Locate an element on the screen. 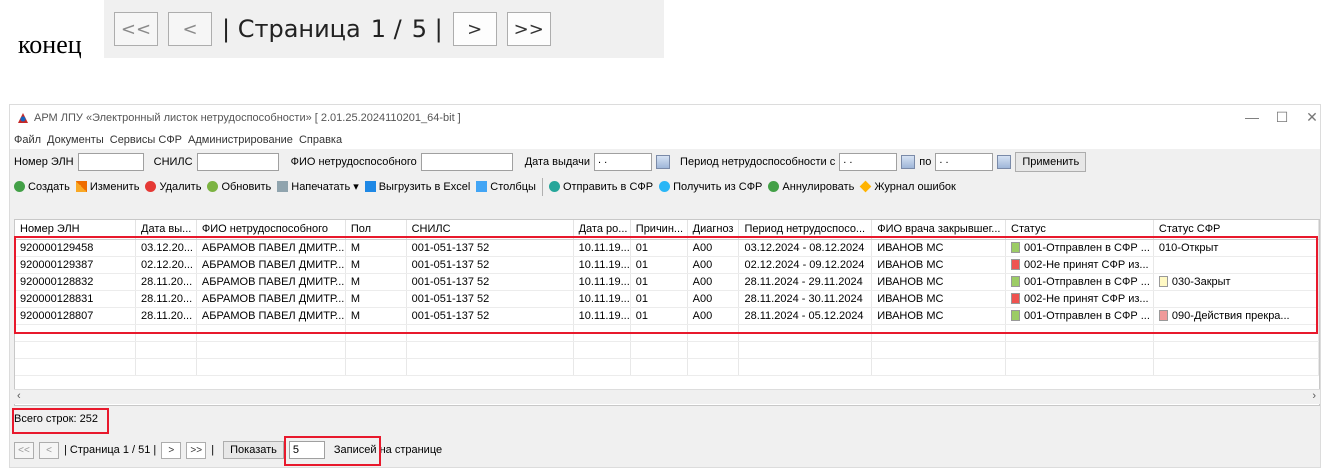  menu-administration: Администрирование is located at coordinates (240, 140).